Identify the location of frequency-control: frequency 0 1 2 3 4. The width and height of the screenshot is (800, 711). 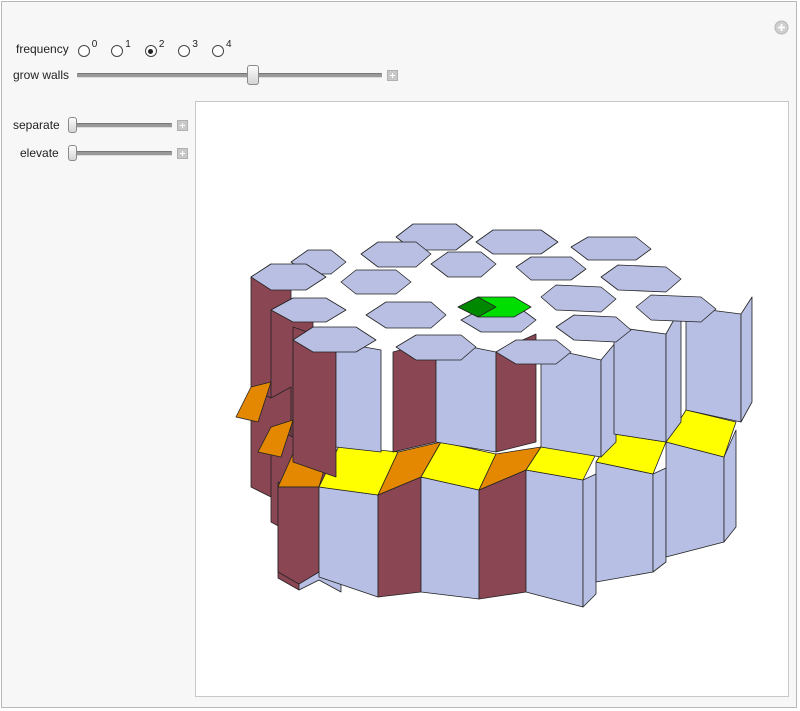
(131, 48).